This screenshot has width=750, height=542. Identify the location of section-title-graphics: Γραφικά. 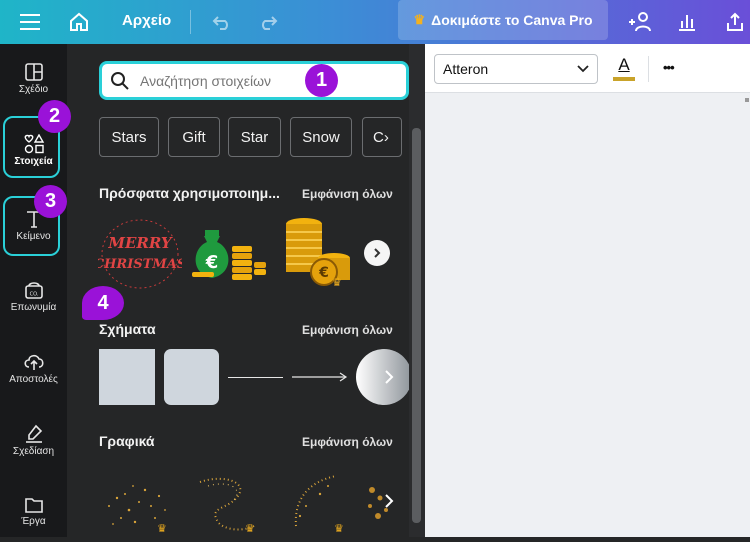
(127, 441).